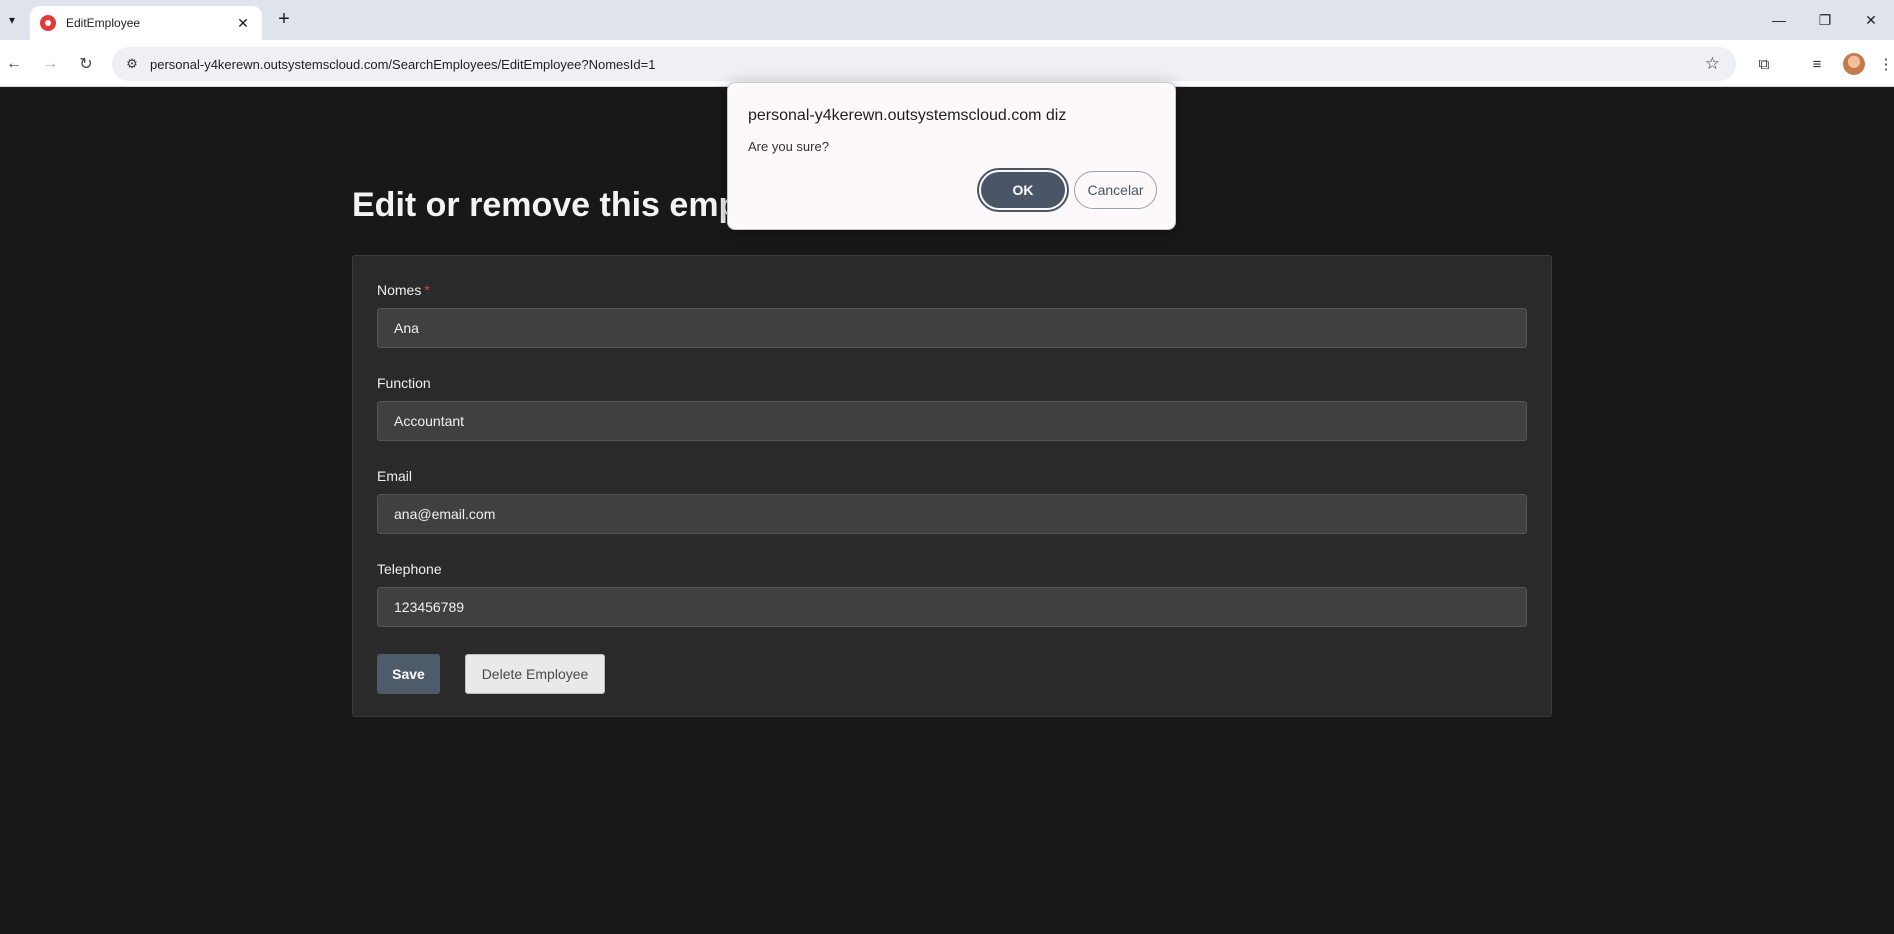  What do you see at coordinates (409, 569) in the screenshot?
I see `telephone-label: Telephone` at bounding box center [409, 569].